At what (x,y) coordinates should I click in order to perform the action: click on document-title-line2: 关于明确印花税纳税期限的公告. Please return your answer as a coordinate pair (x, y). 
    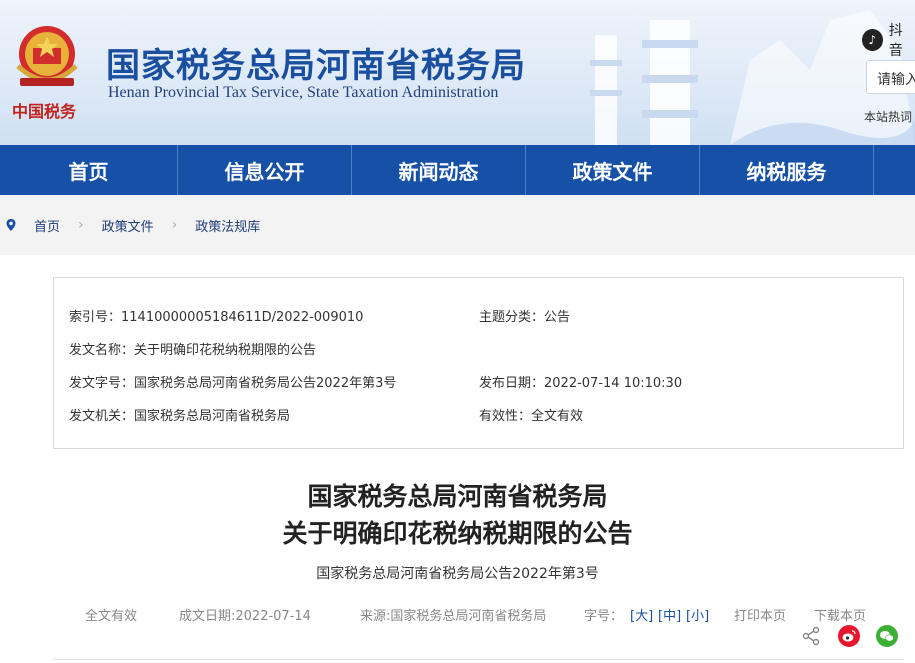
    Looking at the image, I should click on (457, 533).